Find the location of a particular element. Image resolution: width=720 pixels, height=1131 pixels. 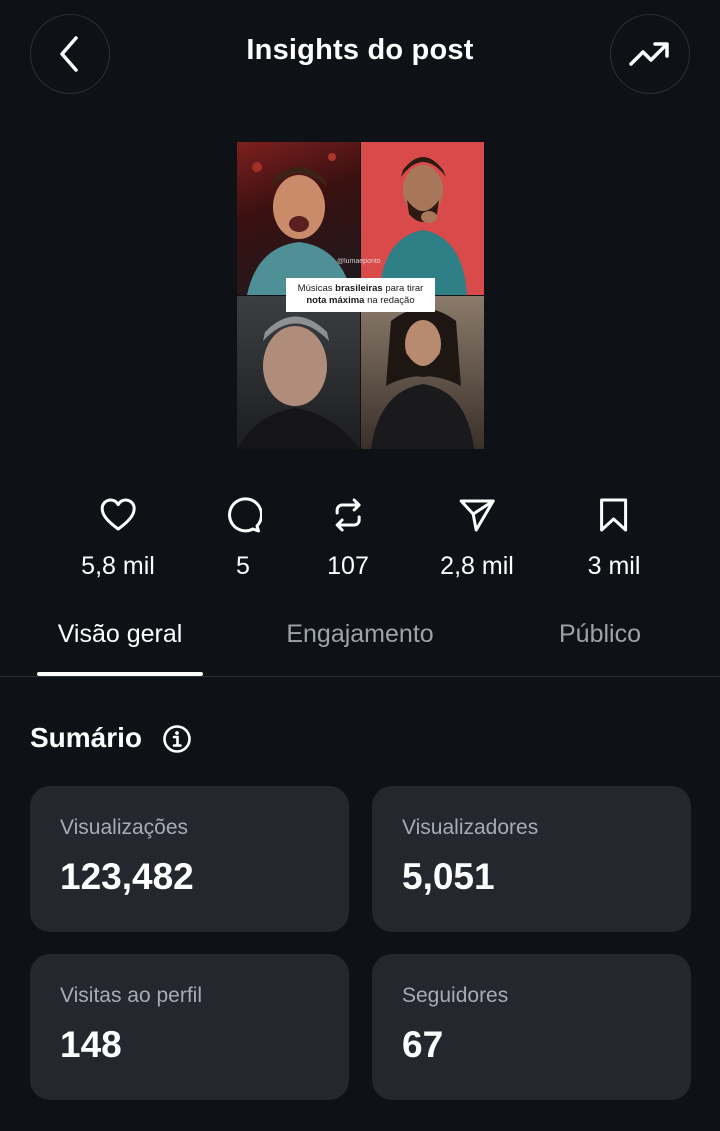

card-followers: Seguidores 67 is located at coordinates (531, 1027).